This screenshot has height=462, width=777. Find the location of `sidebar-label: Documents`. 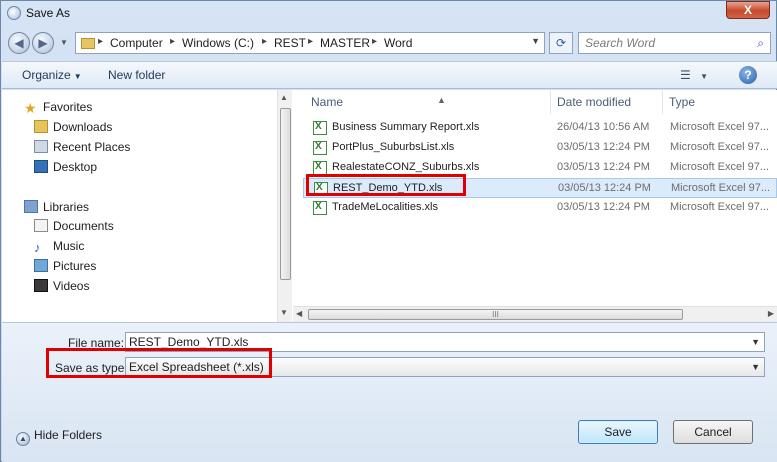

sidebar-label: Documents is located at coordinates (83, 226).